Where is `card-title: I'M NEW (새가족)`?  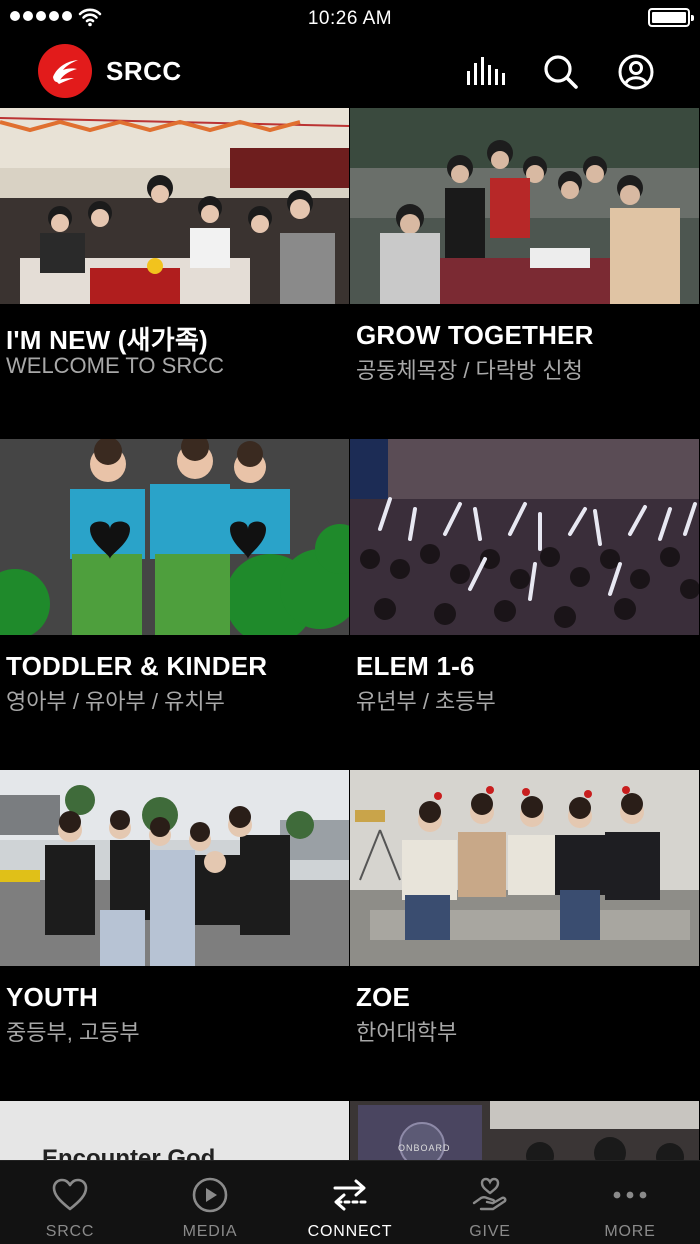
card-title: I'M NEW (새가족) is located at coordinates (107, 340).